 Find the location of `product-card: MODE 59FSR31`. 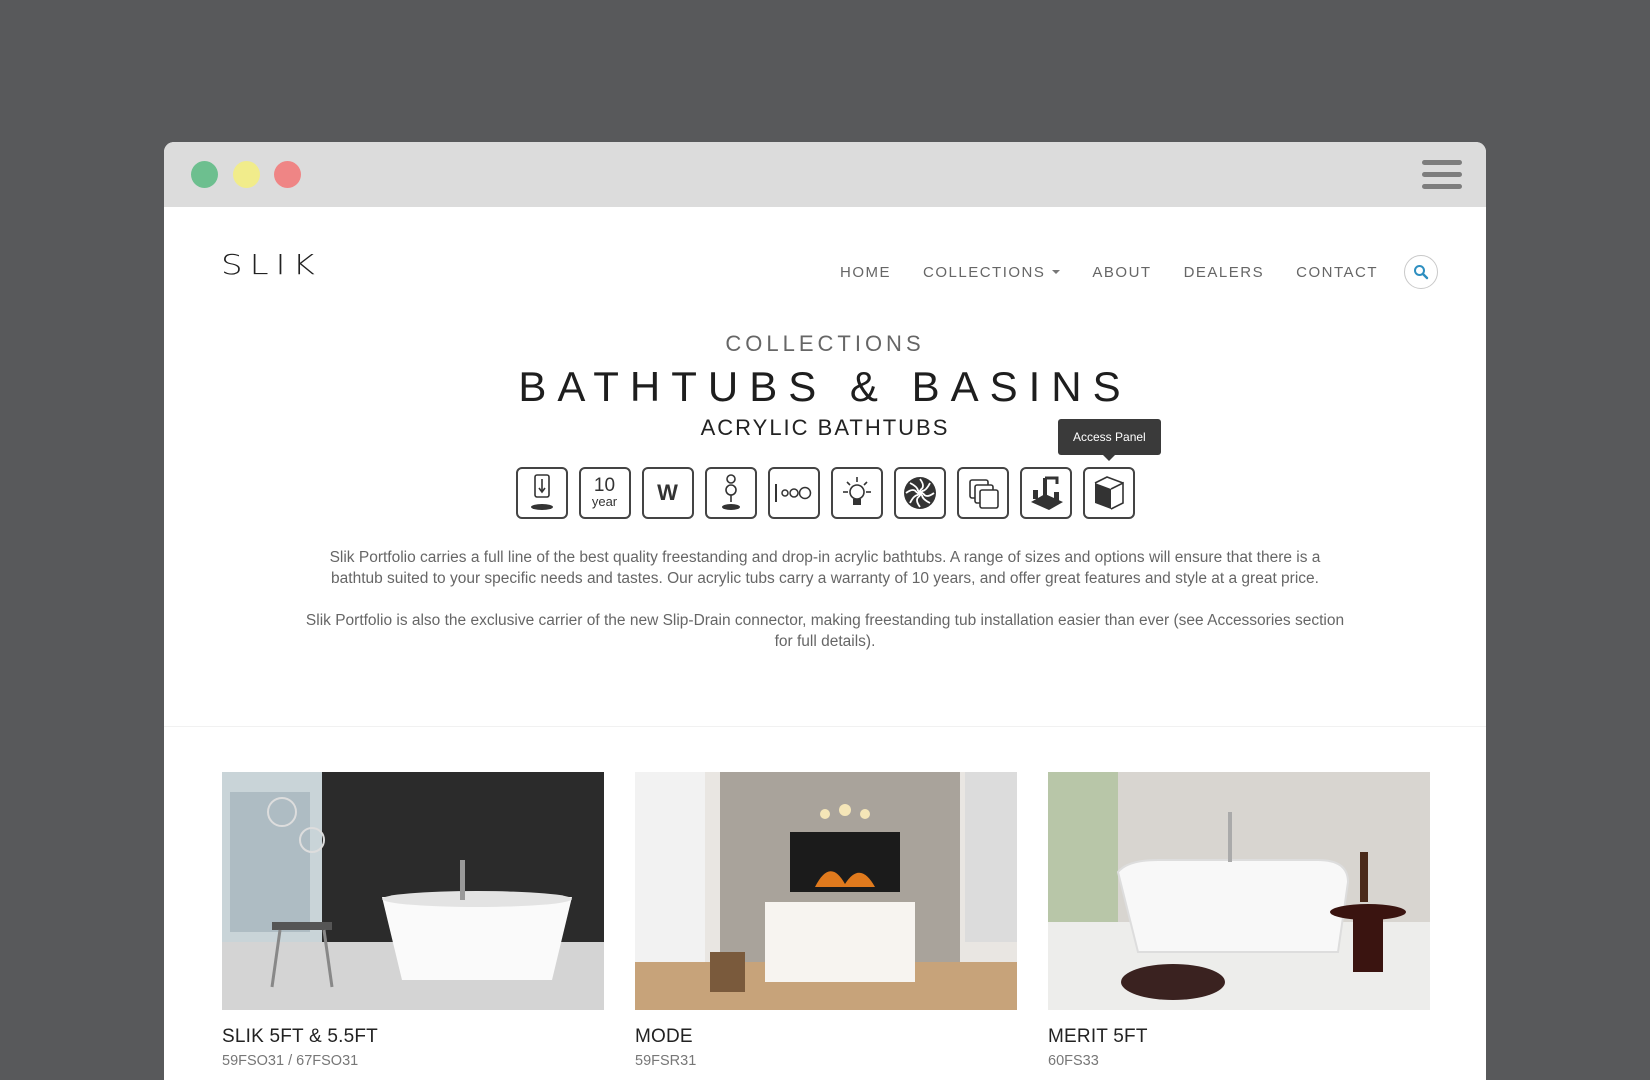

product-card: MODE 59FSR31 is located at coordinates (826, 926).